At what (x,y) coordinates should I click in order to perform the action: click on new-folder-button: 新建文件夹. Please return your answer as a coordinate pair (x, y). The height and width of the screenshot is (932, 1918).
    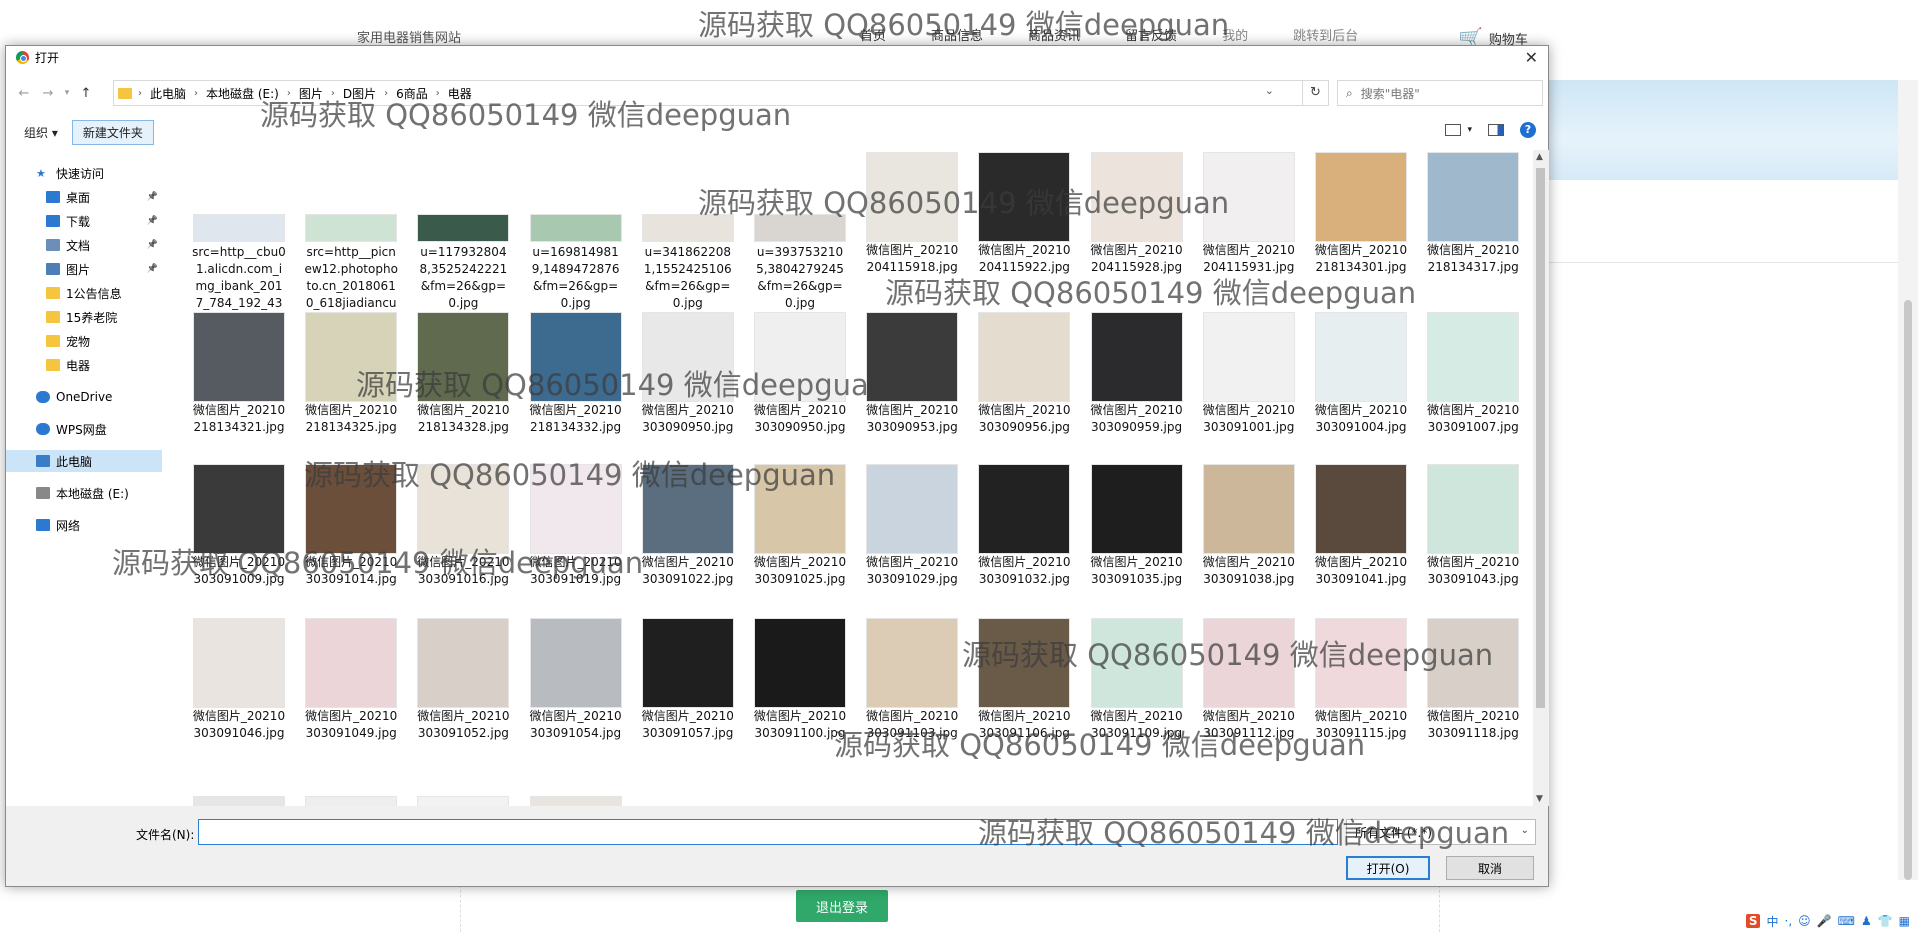
    Looking at the image, I should click on (112, 132).